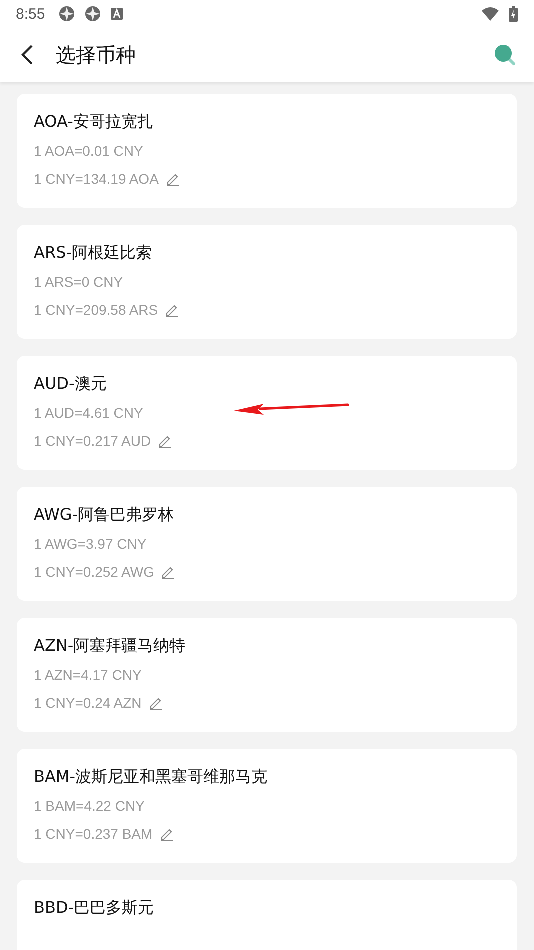  I want to click on keyboard-icon, so click(117, 14).